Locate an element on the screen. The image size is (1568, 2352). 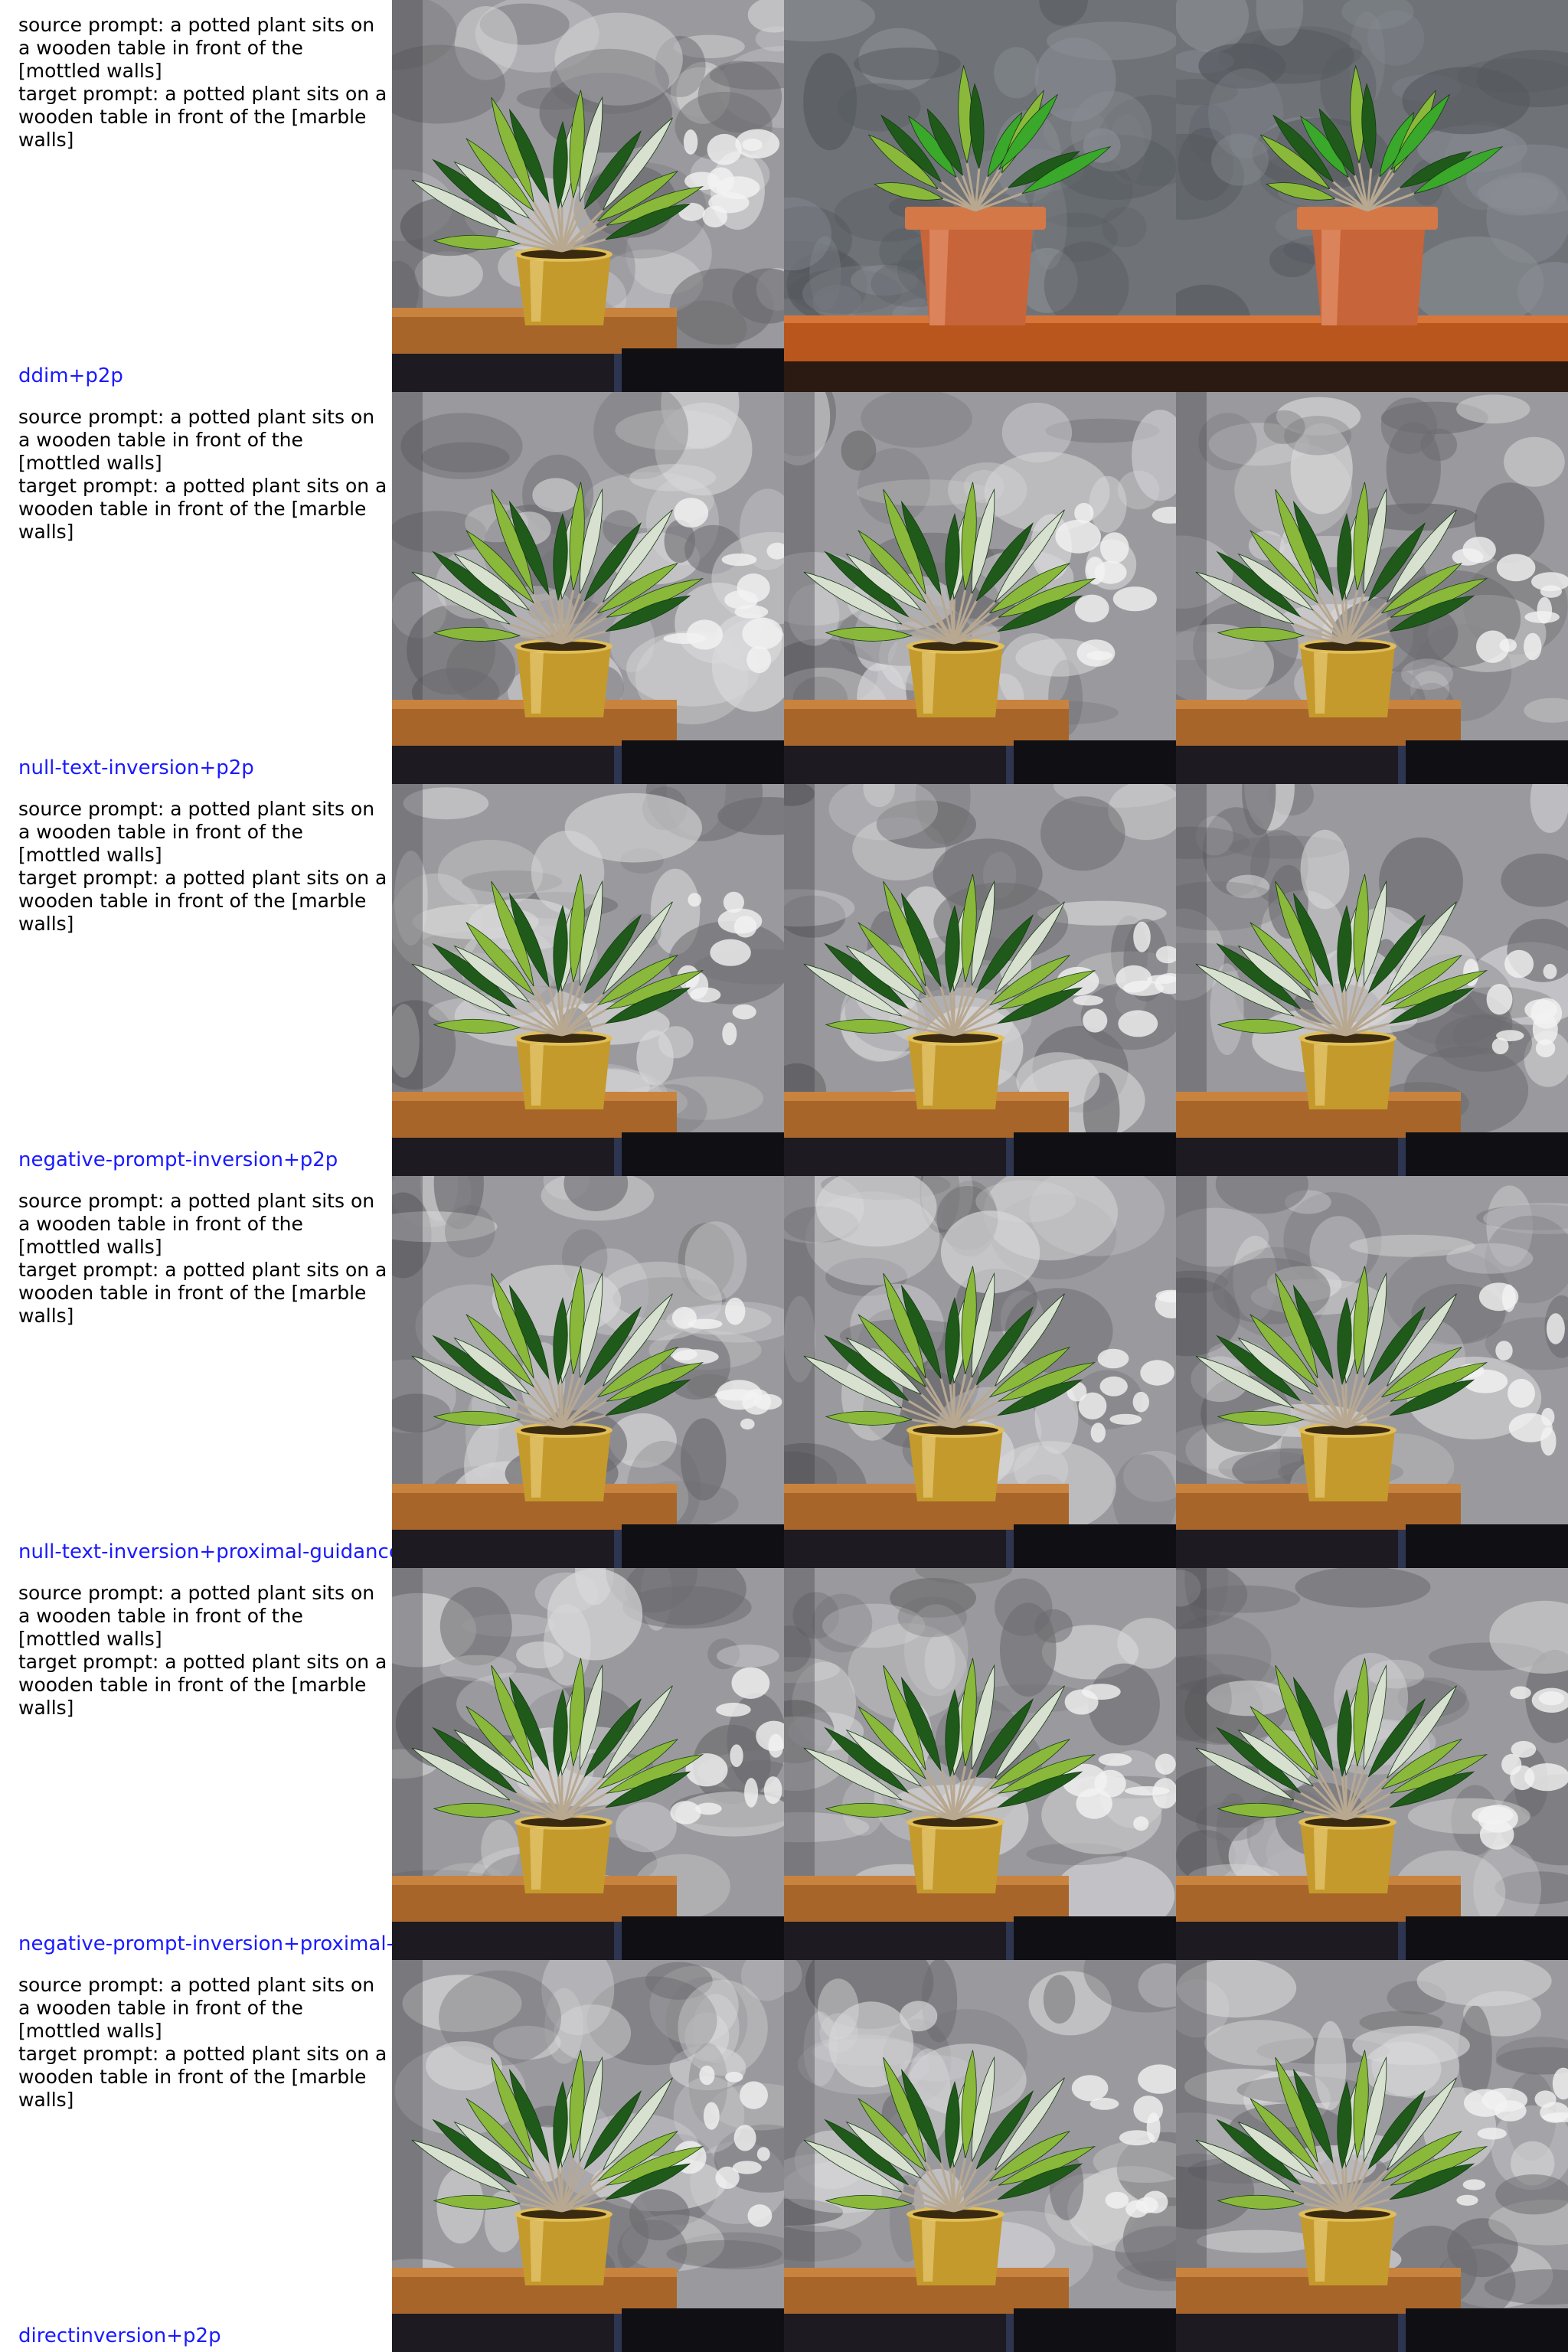
method-label: null-text-inversion+proximal-guidance is located at coordinates (205, 1551).